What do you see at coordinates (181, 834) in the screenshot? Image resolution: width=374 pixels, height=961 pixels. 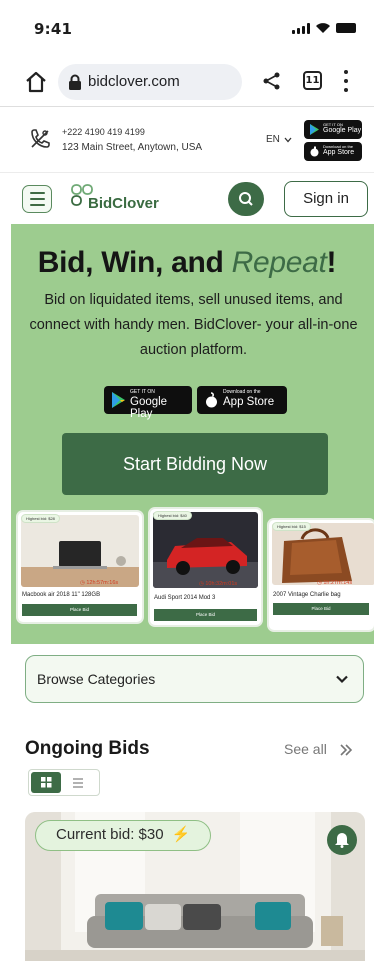 I see `lightning-icon: ⚡` at bounding box center [181, 834].